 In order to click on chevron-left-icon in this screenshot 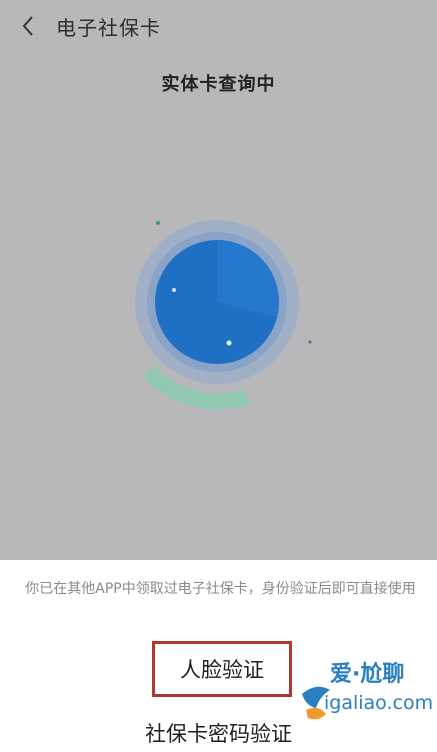, I will do `click(28, 26)`.